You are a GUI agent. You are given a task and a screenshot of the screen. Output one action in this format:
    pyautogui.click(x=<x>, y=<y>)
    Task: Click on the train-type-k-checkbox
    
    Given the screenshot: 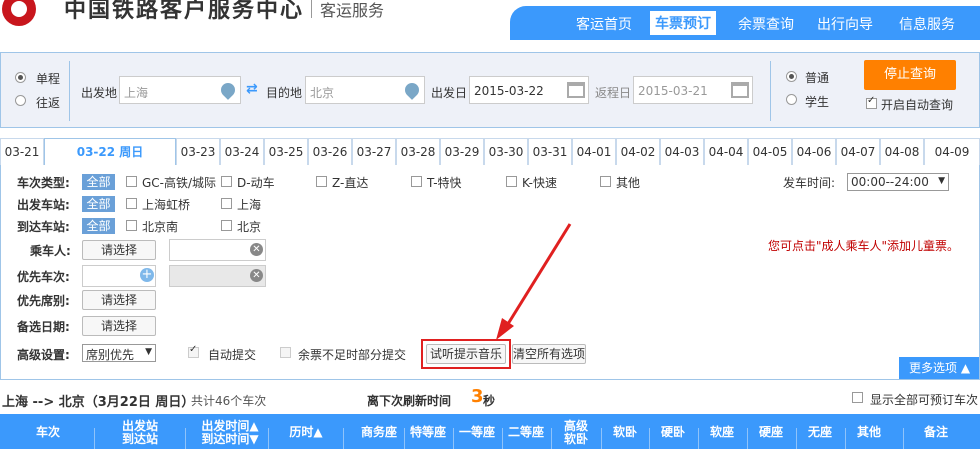 What is the action you would take?
    pyautogui.click(x=511, y=181)
    